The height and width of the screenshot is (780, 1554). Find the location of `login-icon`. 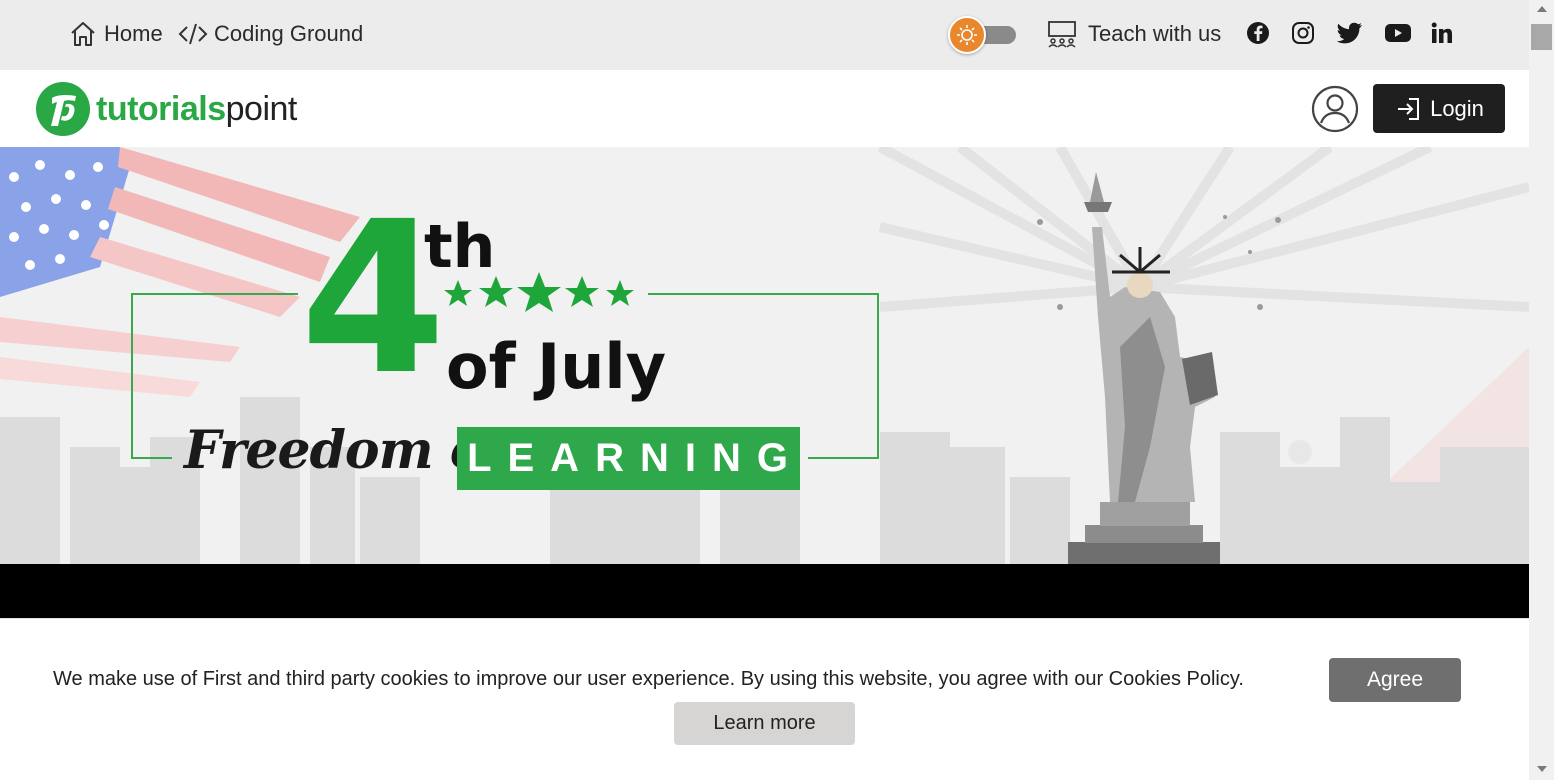

login-icon is located at coordinates (1408, 109).